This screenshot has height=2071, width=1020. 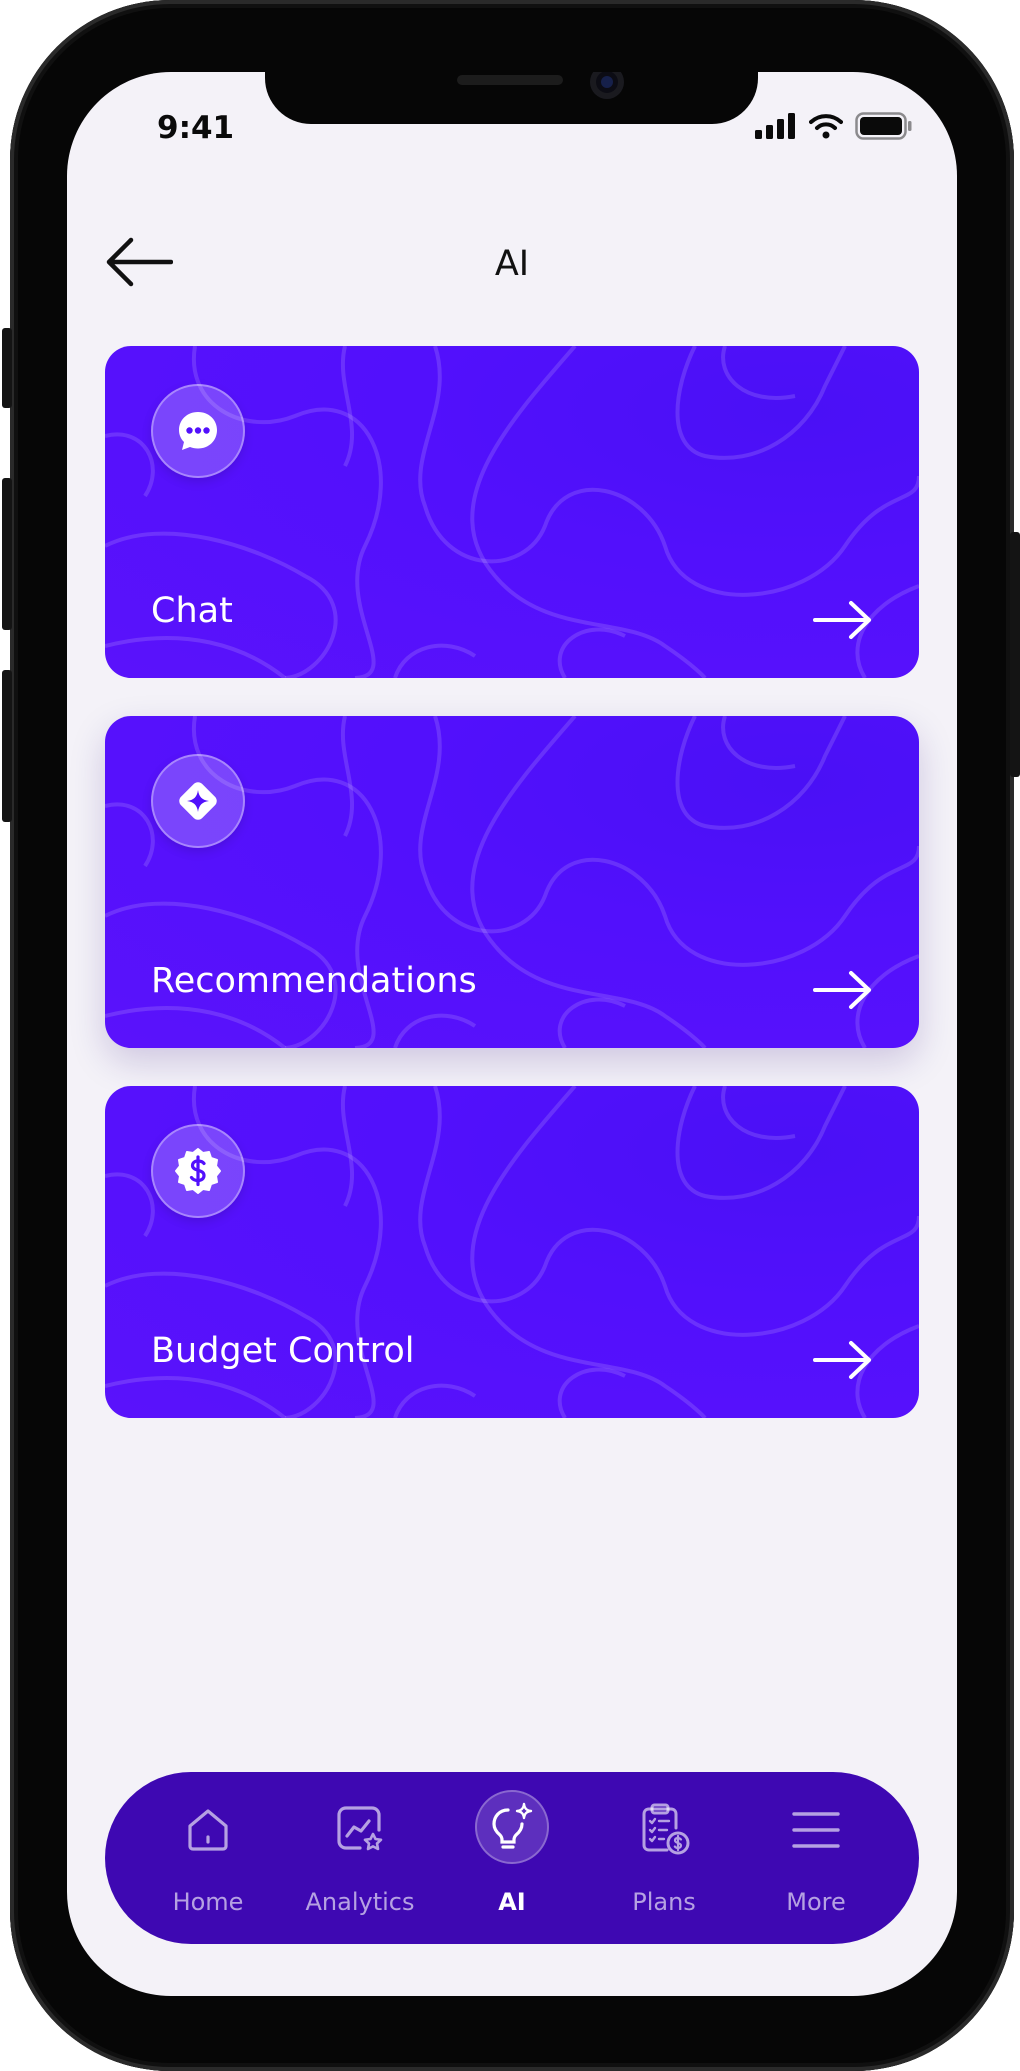 What do you see at coordinates (208, 1830) in the screenshot?
I see `home-icon` at bounding box center [208, 1830].